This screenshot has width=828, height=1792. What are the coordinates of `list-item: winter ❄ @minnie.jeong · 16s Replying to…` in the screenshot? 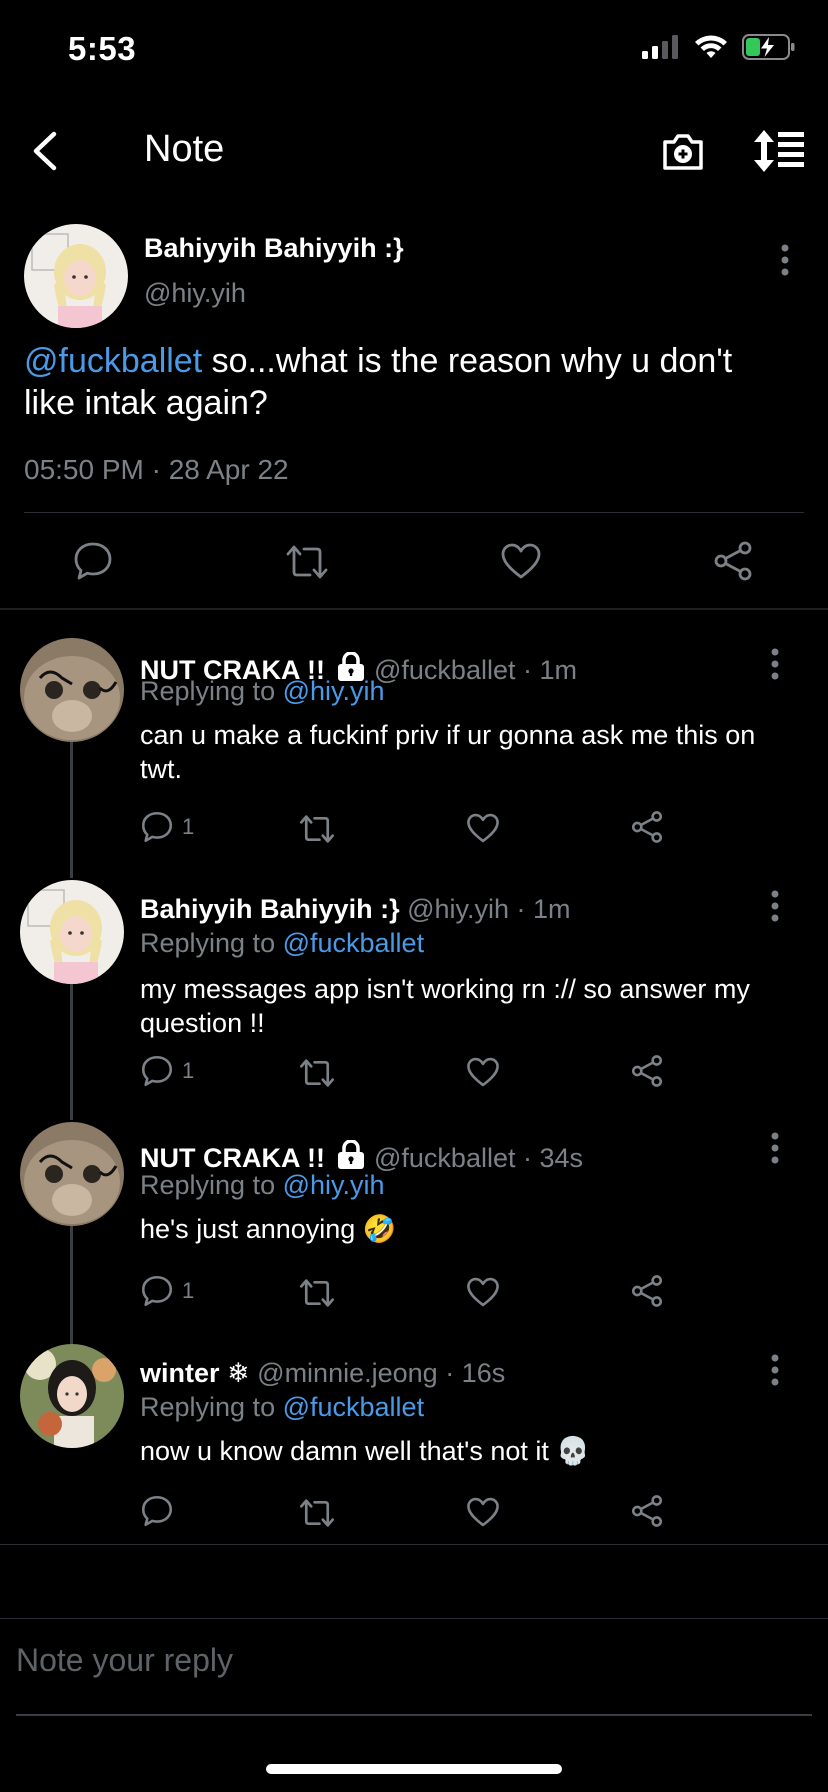 It's located at (414, 1459).